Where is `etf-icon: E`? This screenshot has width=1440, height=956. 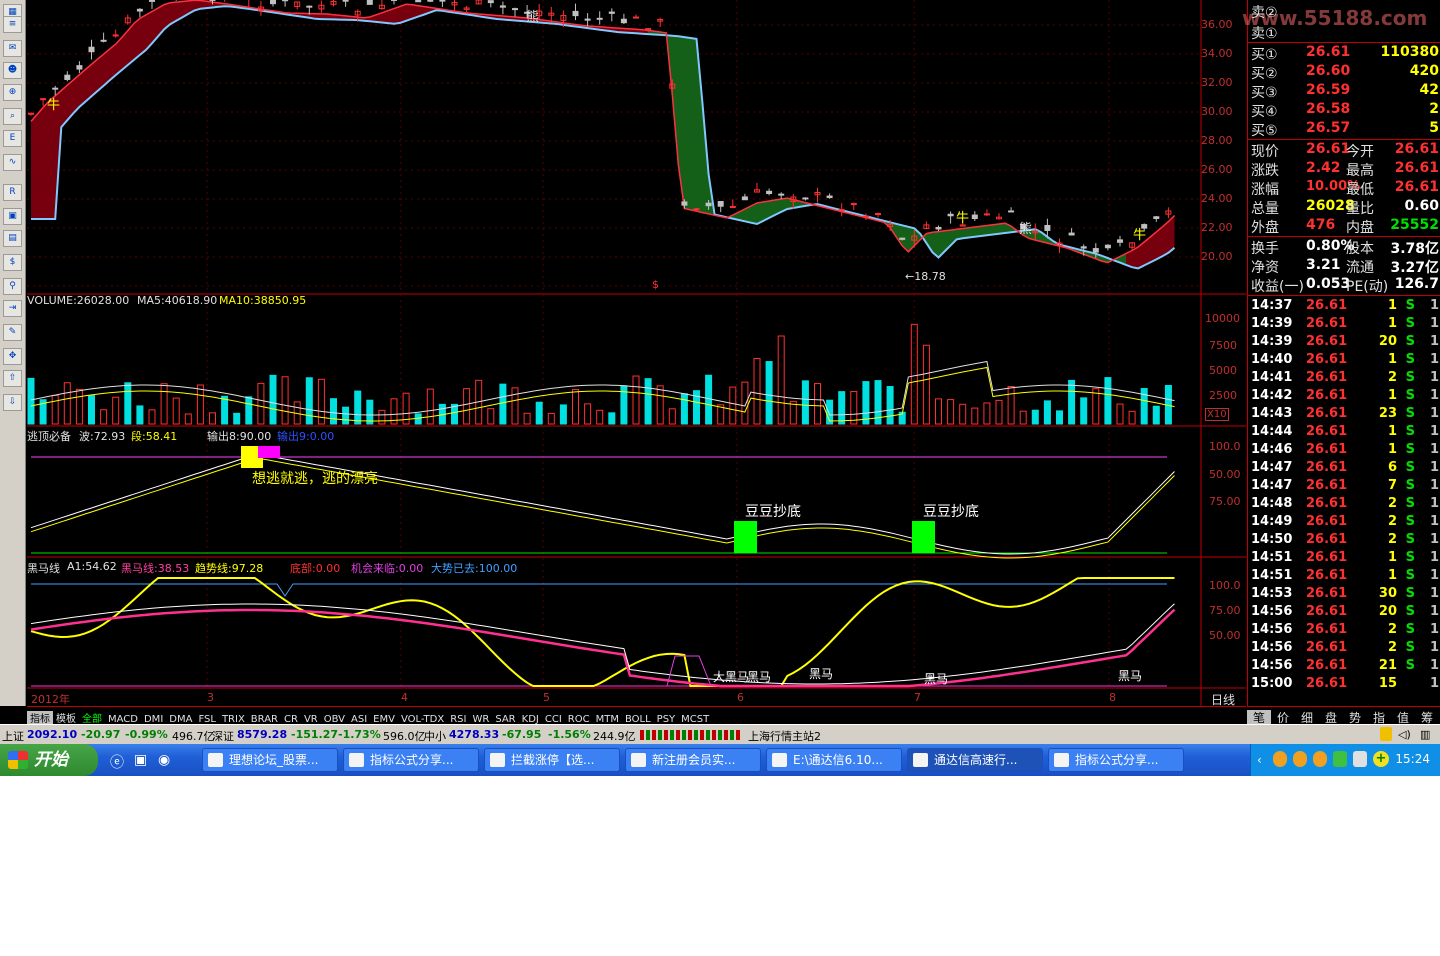
etf-icon: E is located at coordinates (12, 138).